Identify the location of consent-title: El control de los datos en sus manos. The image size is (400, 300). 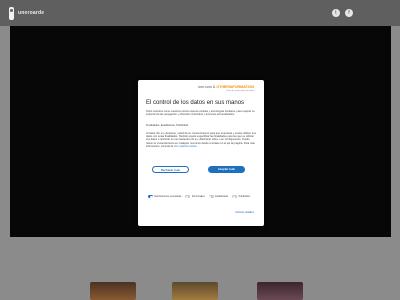
(195, 103).